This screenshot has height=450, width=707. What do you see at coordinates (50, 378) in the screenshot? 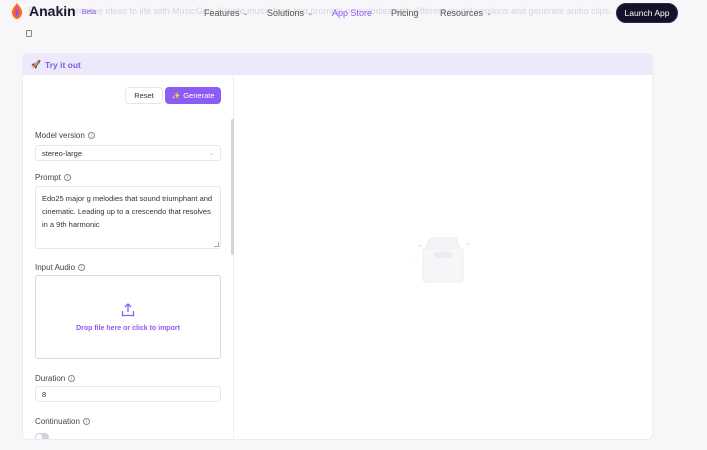
I see `duration-text: Duration` at bounding box center [50, 378].